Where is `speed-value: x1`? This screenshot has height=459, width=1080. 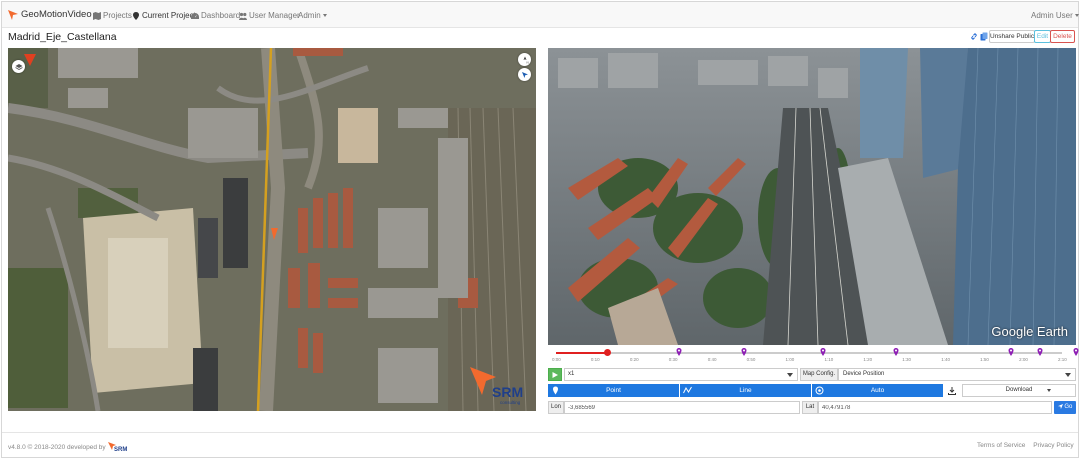
speed-value: x1 is located at coordinates (571, 374).